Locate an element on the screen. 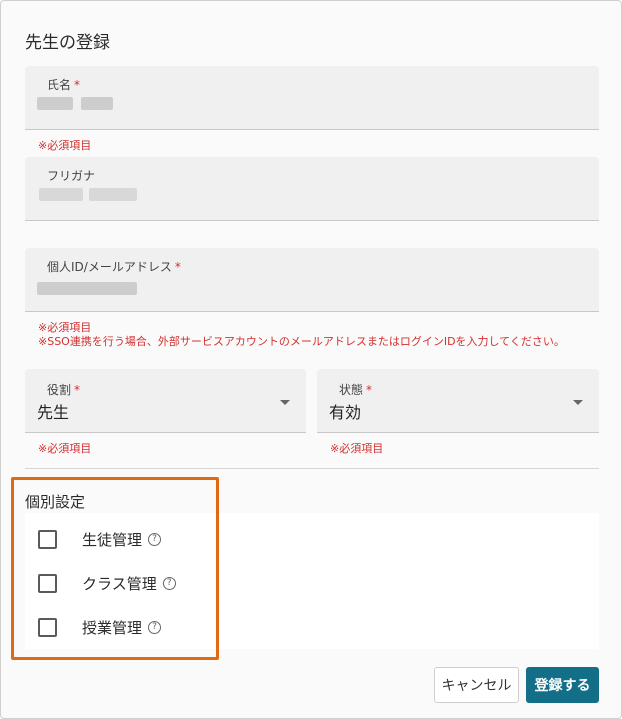 The image size is (622, 719). role-required-error: ※必須項目 is located at coordinates (65, 448).